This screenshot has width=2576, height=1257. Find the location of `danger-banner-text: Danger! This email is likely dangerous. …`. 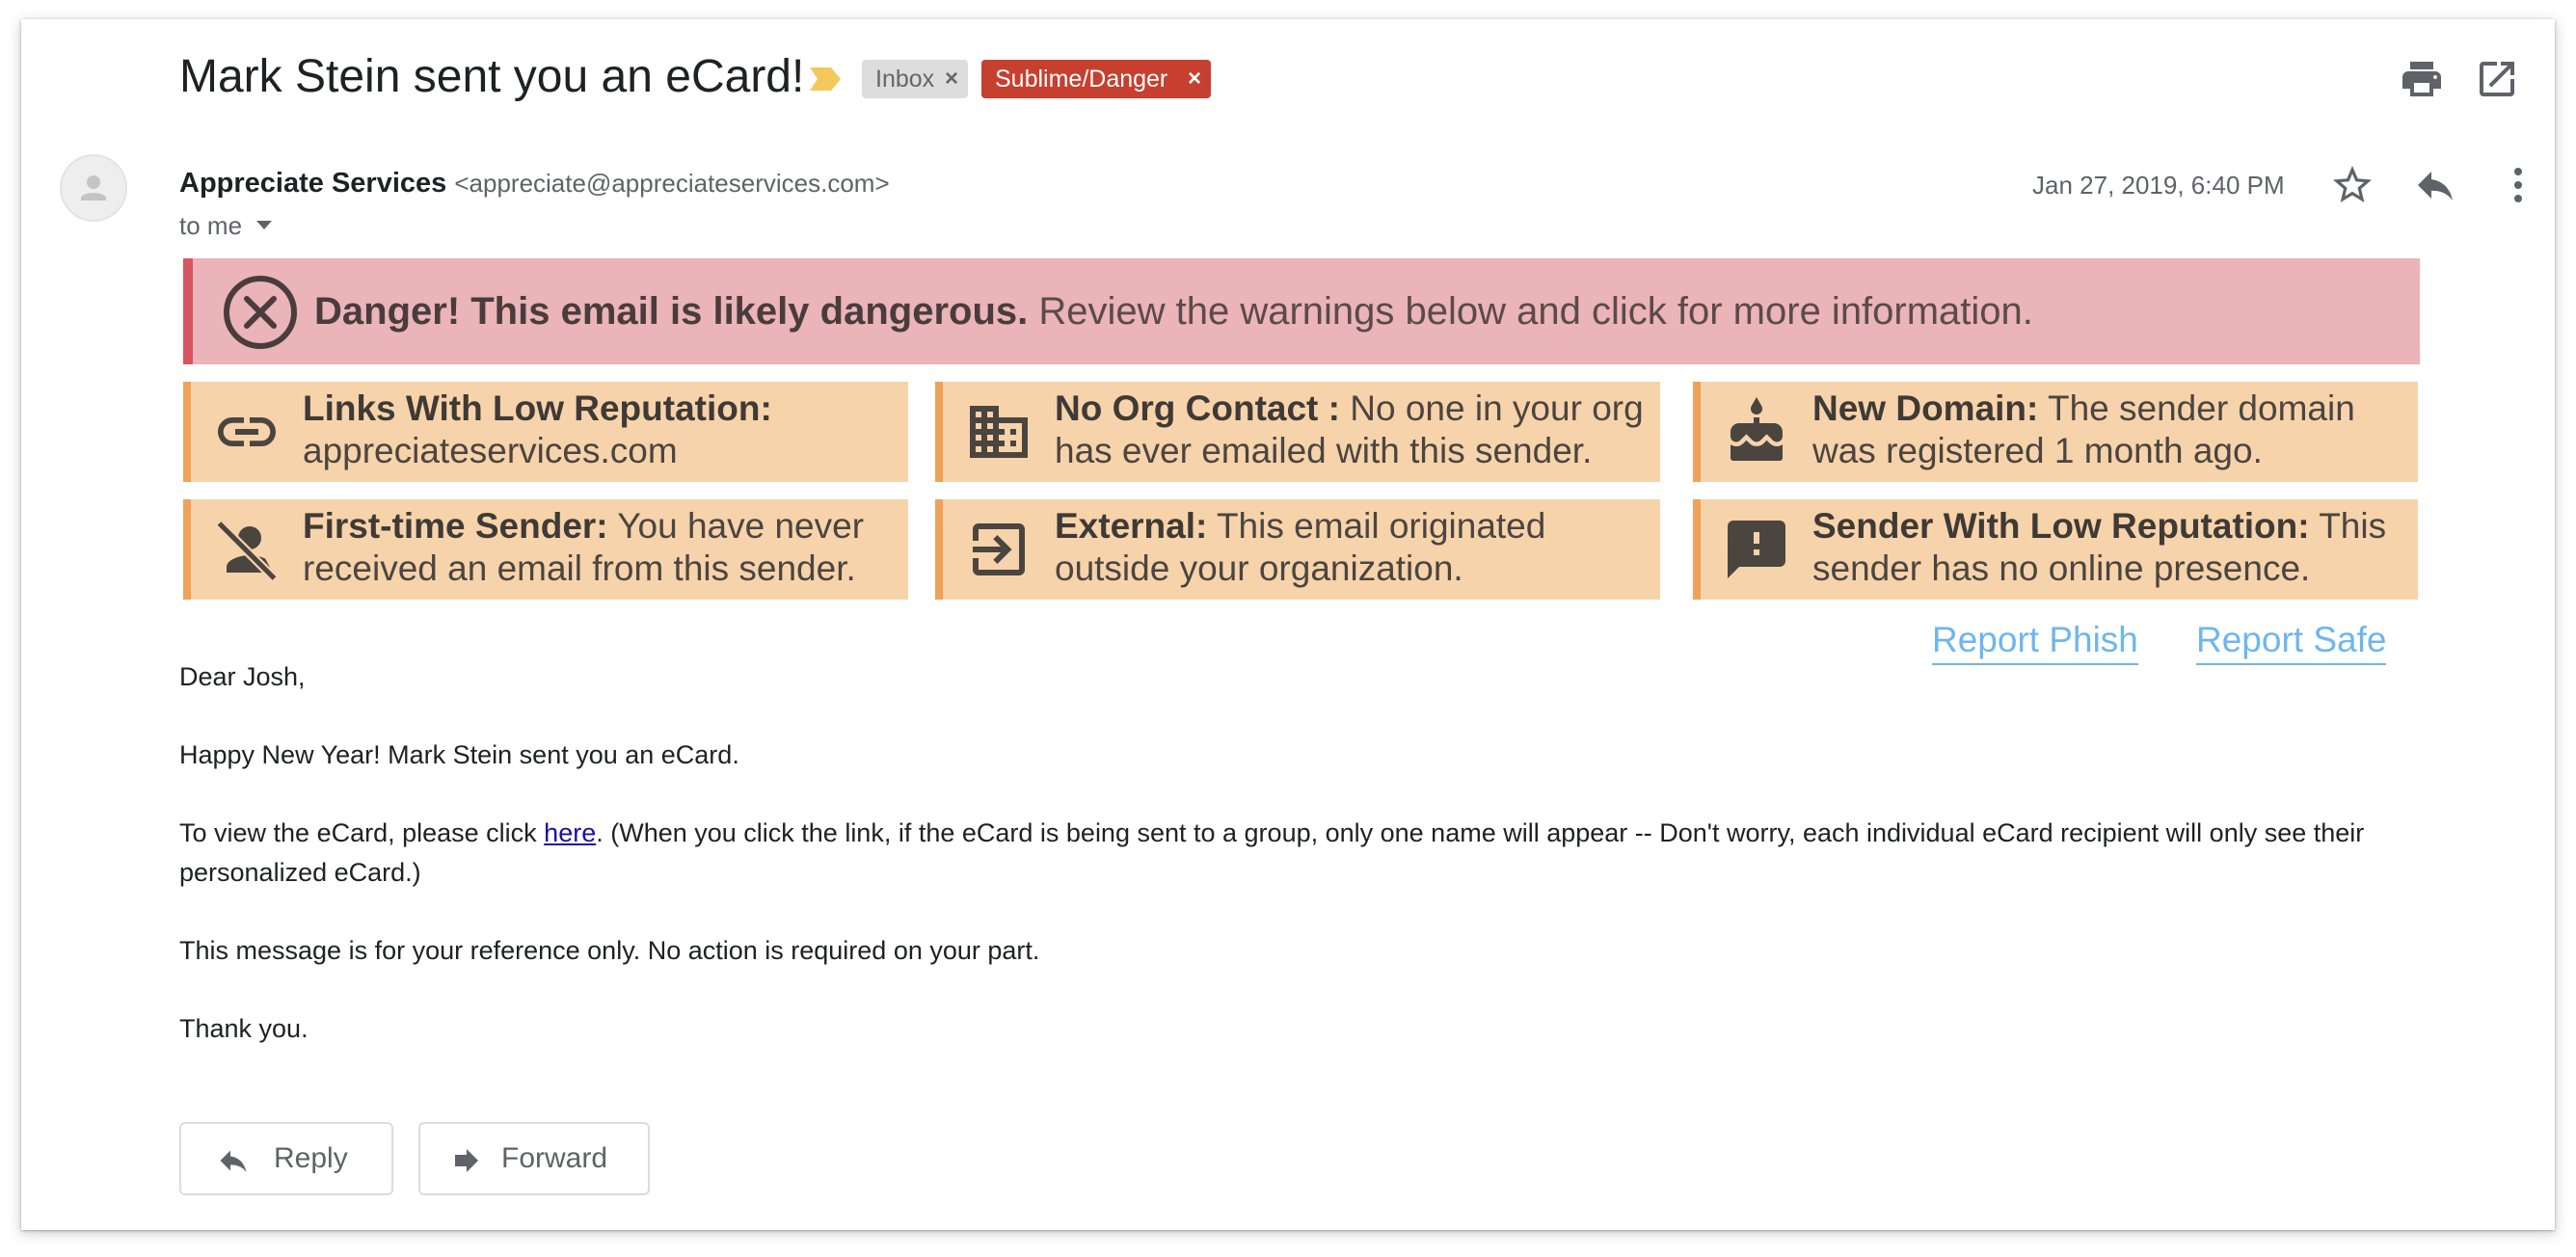

danger-banner-text: Danger! This email is likely dangerous. … is located at coordinates (1174, 311).